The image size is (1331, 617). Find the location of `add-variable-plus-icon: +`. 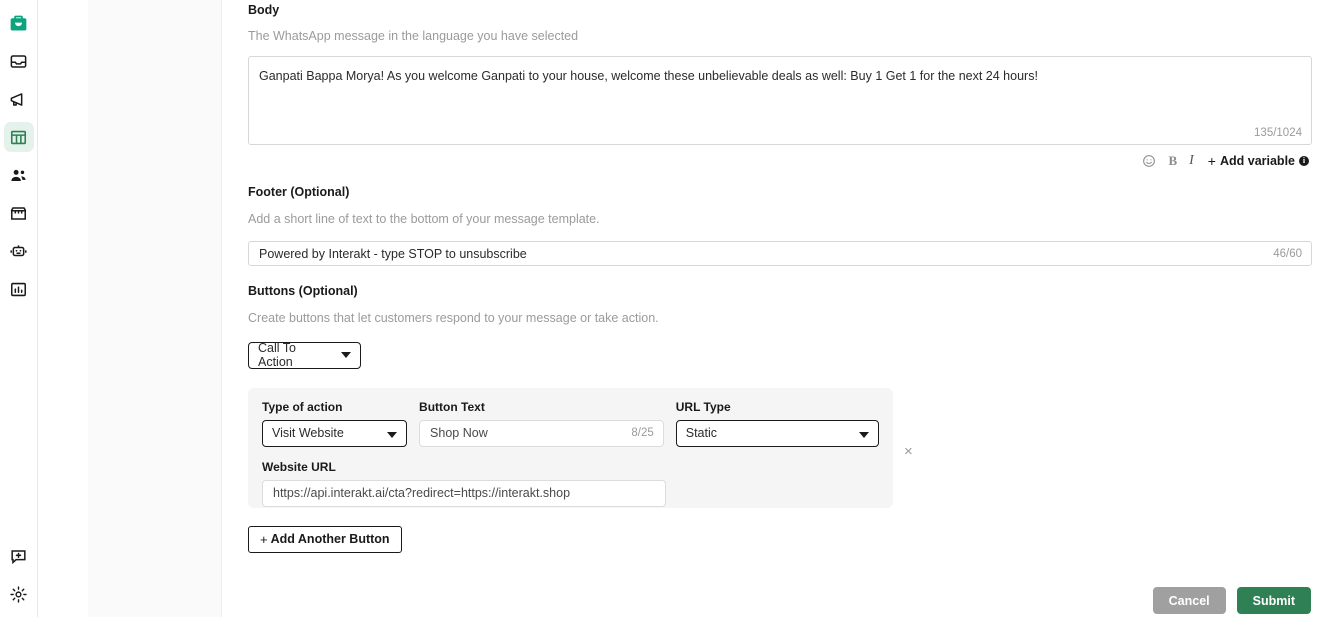

add-variable-plus-icon: + is located at coordinates (1211, 160).